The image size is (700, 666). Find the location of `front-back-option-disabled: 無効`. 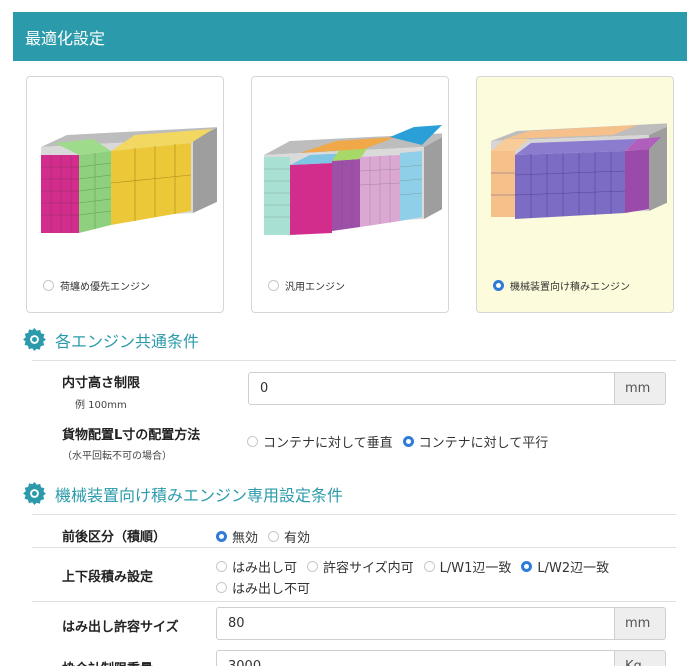

front-back-option-disabled: 無効 is located at coordinates (237, 536).